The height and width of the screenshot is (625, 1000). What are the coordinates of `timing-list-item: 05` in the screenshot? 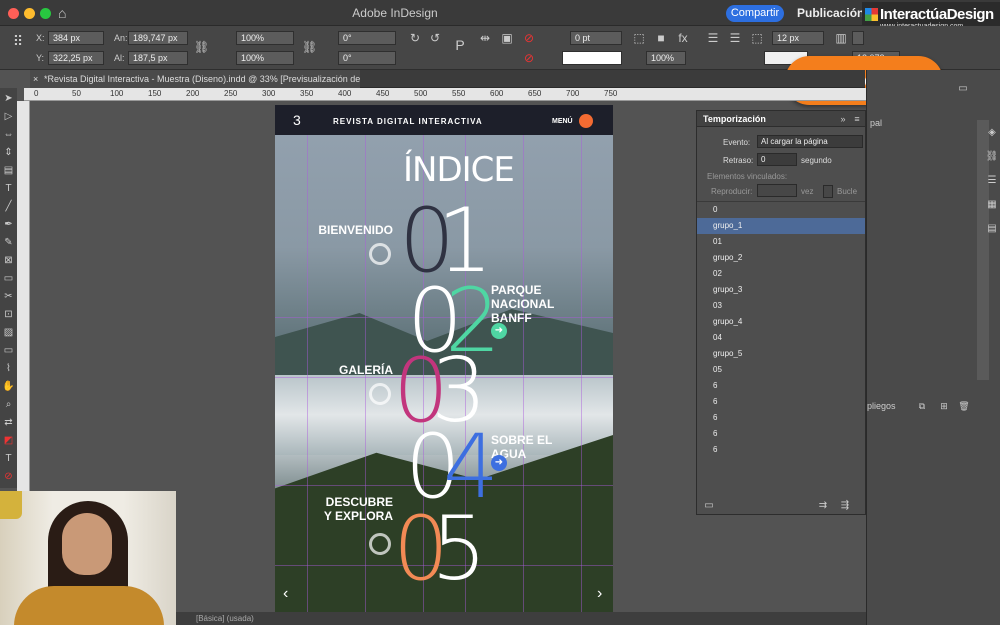 It's located at (781, 370).